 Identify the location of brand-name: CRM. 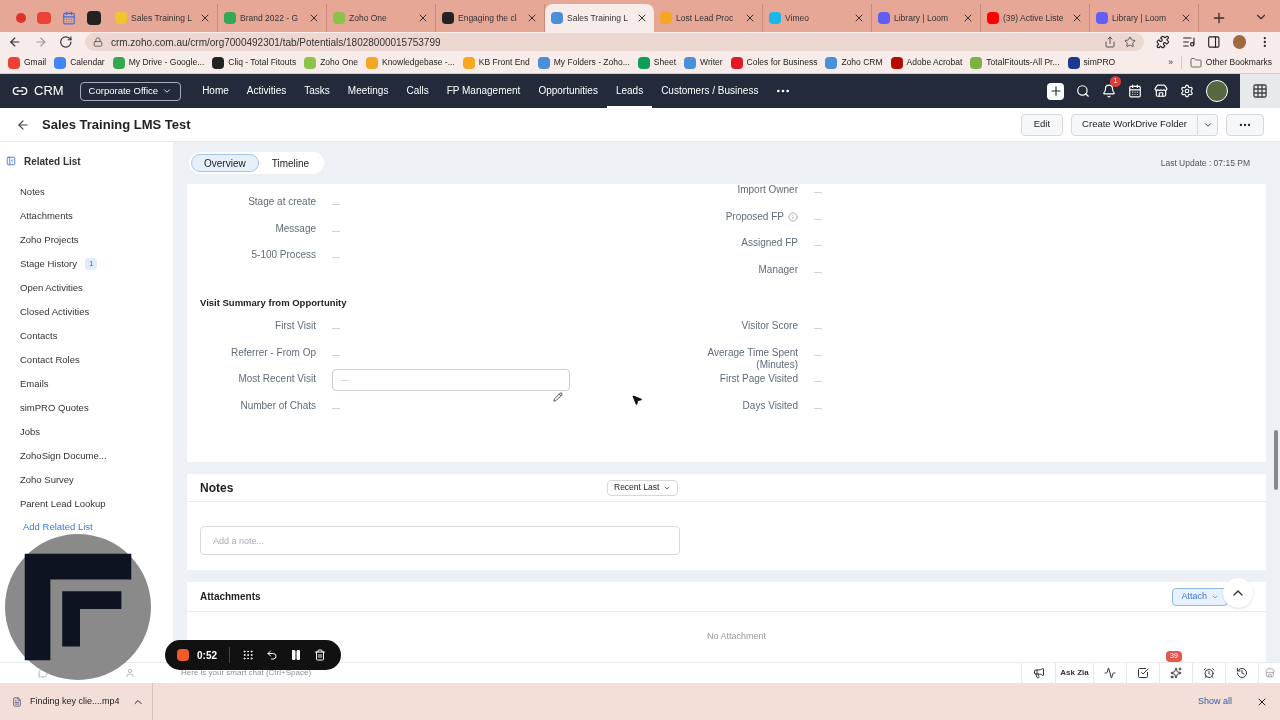
(49, 91).